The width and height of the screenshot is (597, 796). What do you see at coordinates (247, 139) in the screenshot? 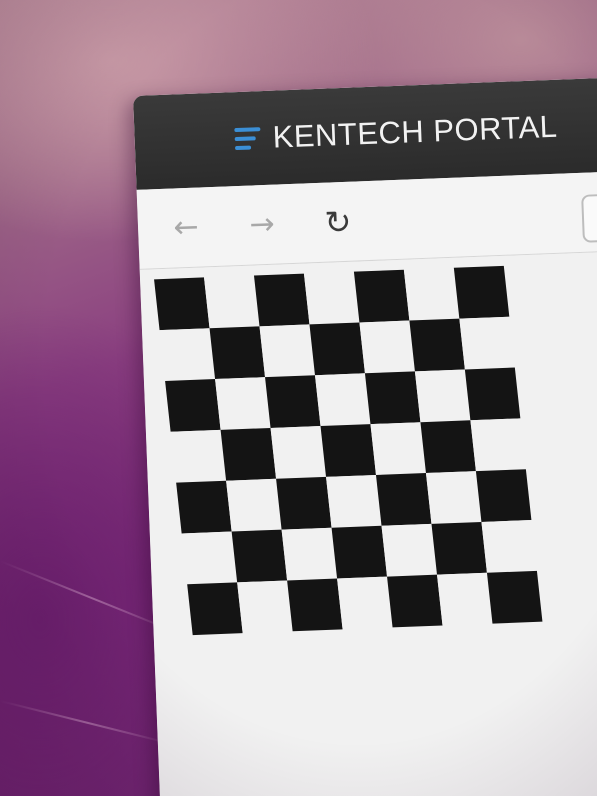
I see `hamburger-menu-icon` at bounding box center [247, 139].